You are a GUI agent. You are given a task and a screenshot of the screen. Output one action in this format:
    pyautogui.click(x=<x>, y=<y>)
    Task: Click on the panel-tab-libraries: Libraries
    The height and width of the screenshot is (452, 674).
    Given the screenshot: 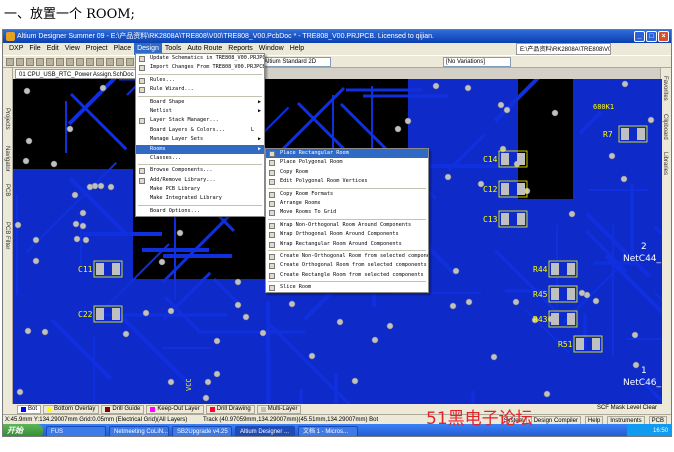 What is the action you would take?
    pyautogui.click(x=665, y=163)
    